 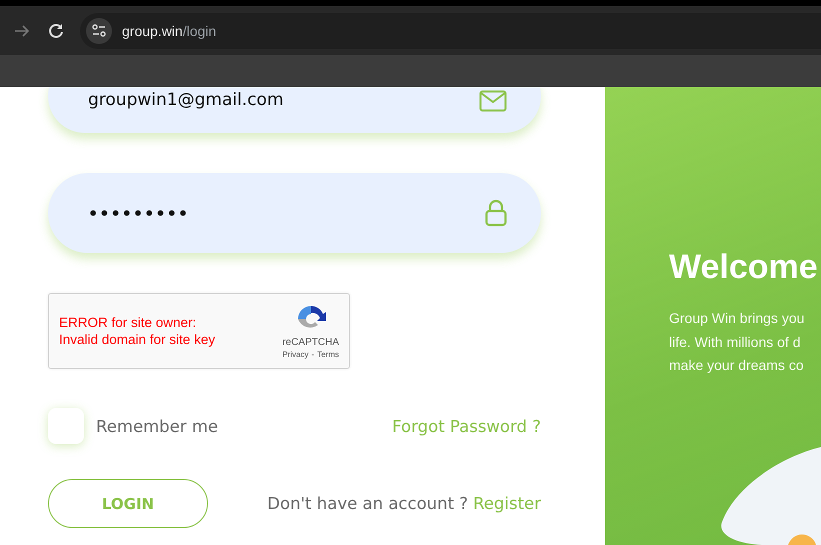 What do you see at coordinates (450, 30) in the screenshot?
I see `address-bar: group.win/login` at bounding box center [450, 30].